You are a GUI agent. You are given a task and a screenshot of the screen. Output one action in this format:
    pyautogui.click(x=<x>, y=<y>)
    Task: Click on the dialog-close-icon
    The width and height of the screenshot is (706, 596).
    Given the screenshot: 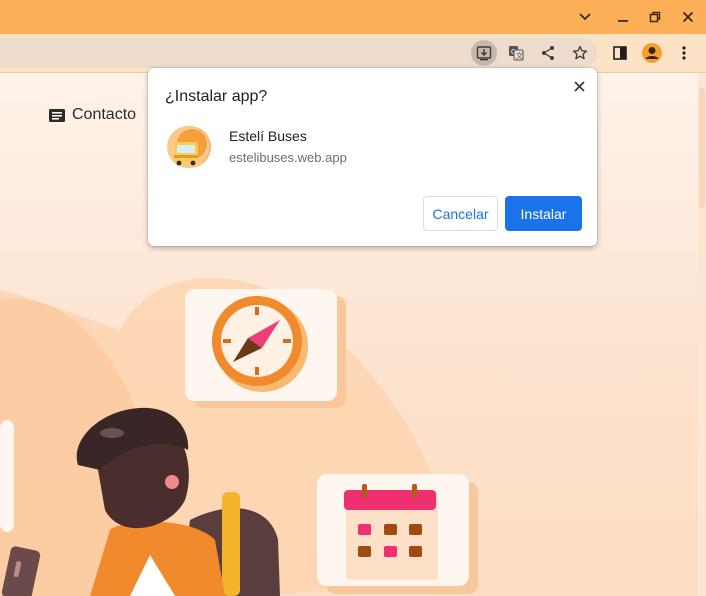 What is the action you would take?
    pyautogui.click(x=579, y=86)
    